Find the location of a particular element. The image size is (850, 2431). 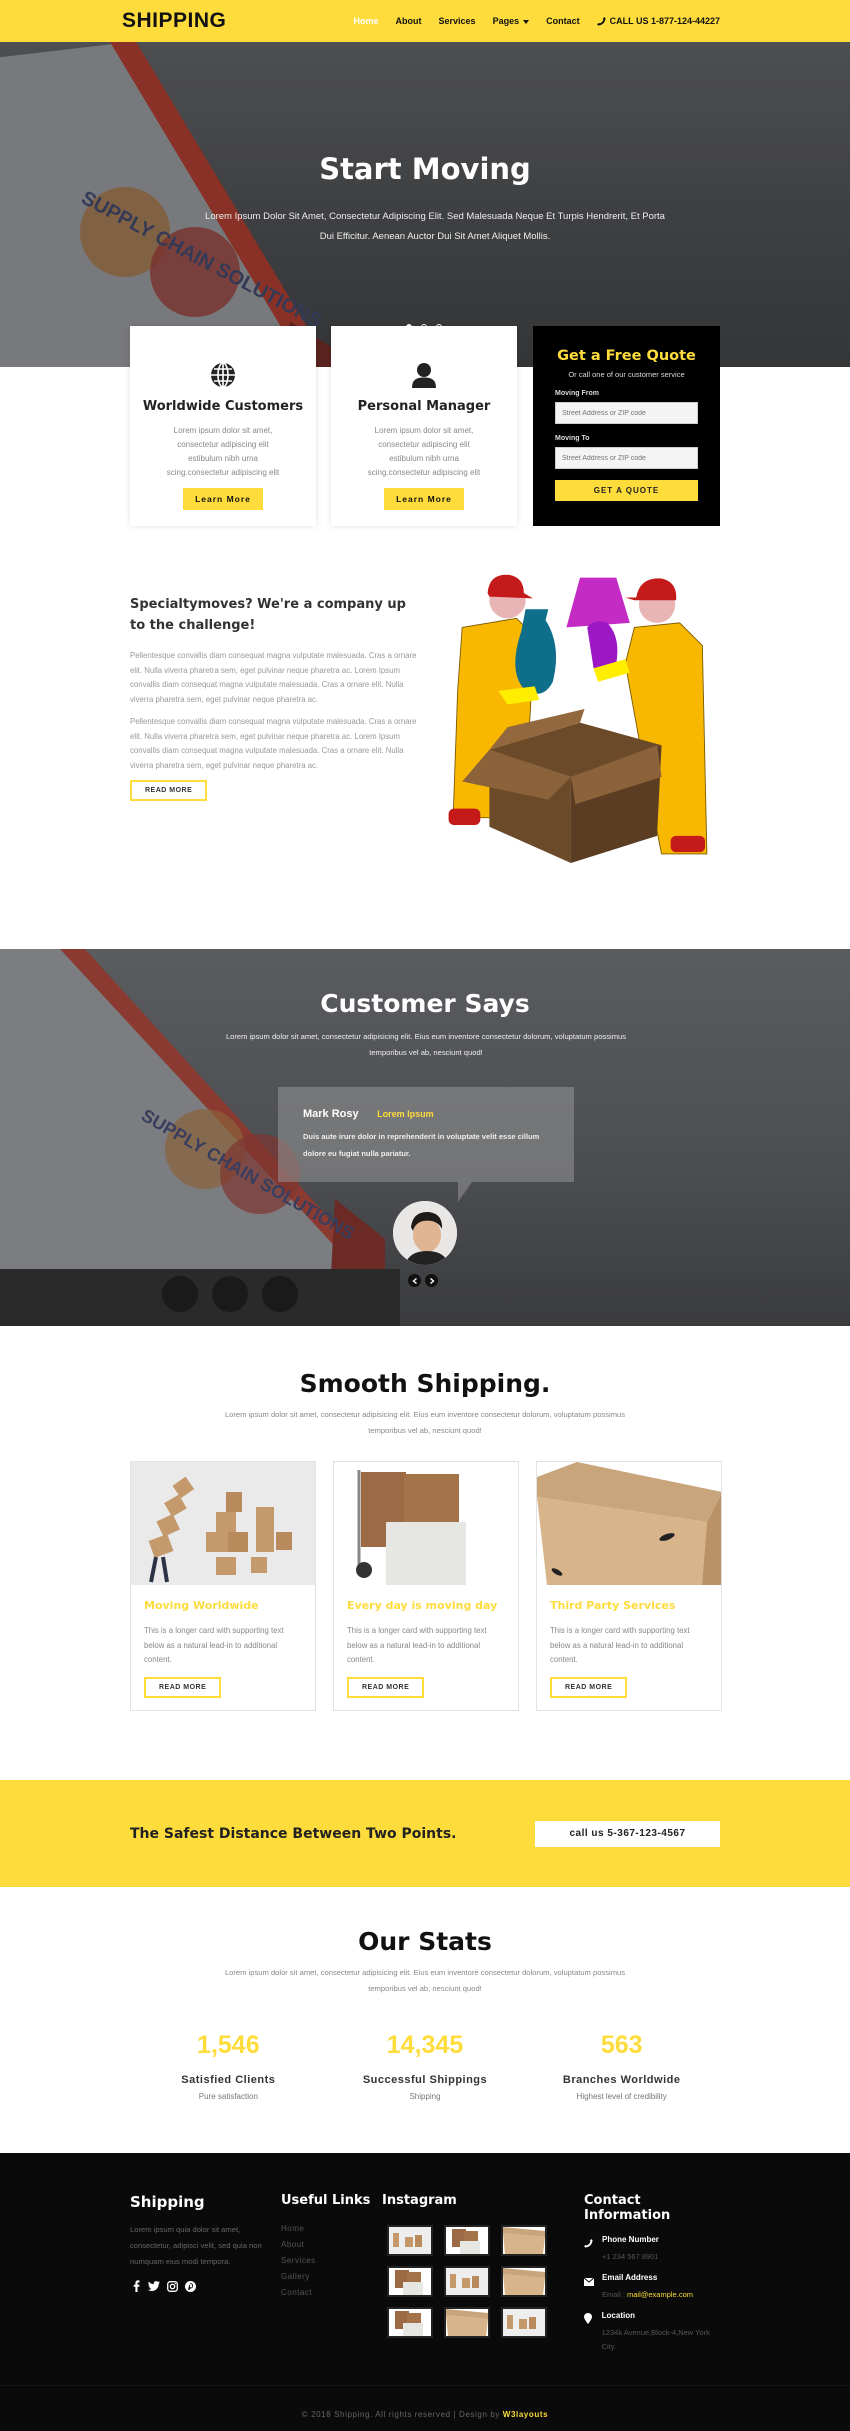

nav-services: Services is located at coordinates (457, 21).